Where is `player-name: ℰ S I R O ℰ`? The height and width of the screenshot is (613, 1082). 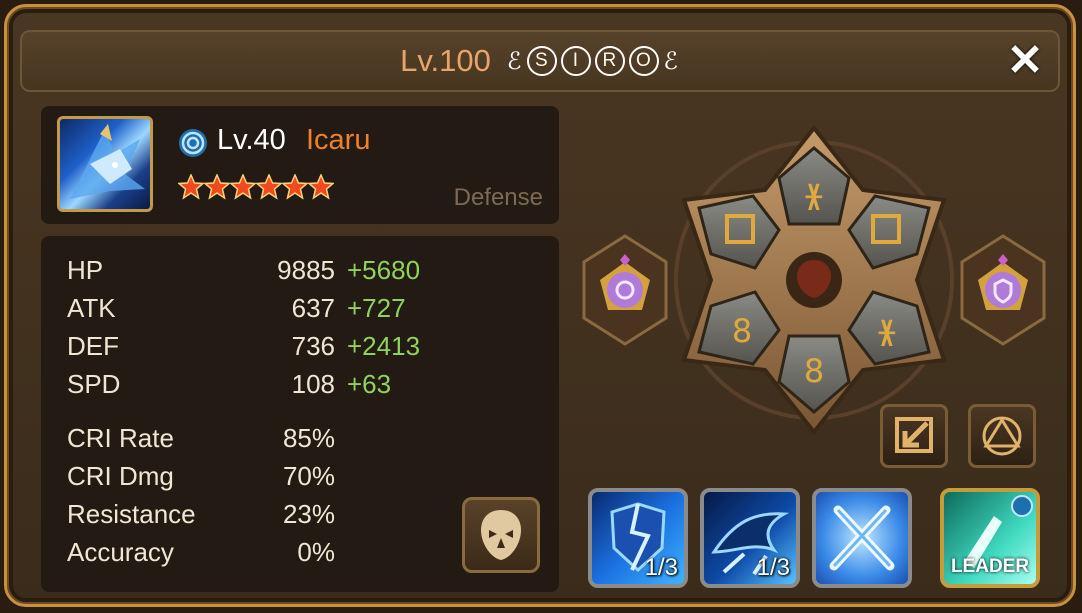
player-name: ℰ S I R O ℰ is located at coordinates (593, 61).